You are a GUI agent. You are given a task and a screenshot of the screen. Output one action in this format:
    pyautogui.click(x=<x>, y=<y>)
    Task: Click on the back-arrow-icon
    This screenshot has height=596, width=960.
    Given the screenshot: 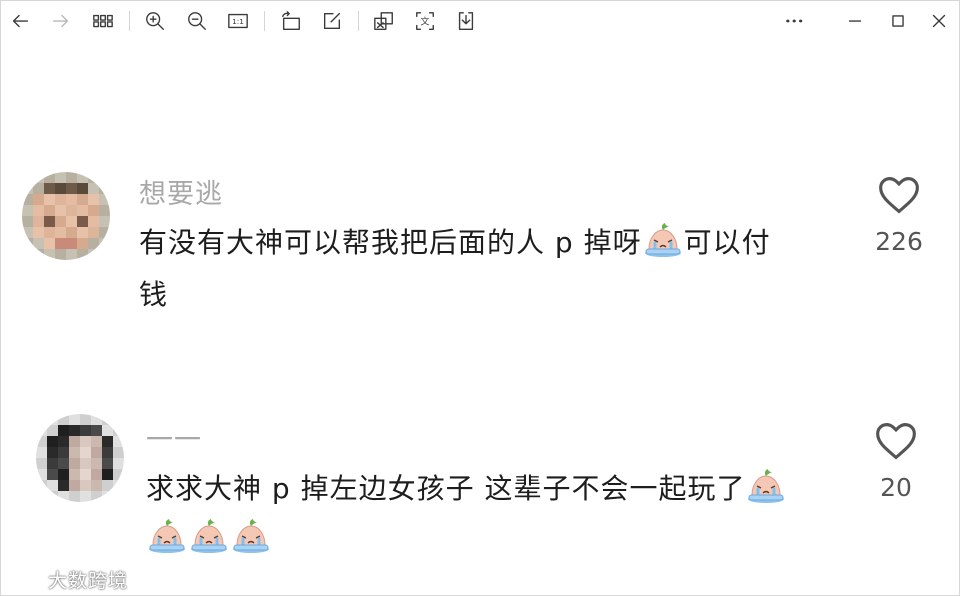 What is the action you would take?
    pyautogui.click(x=20, y=21)
    